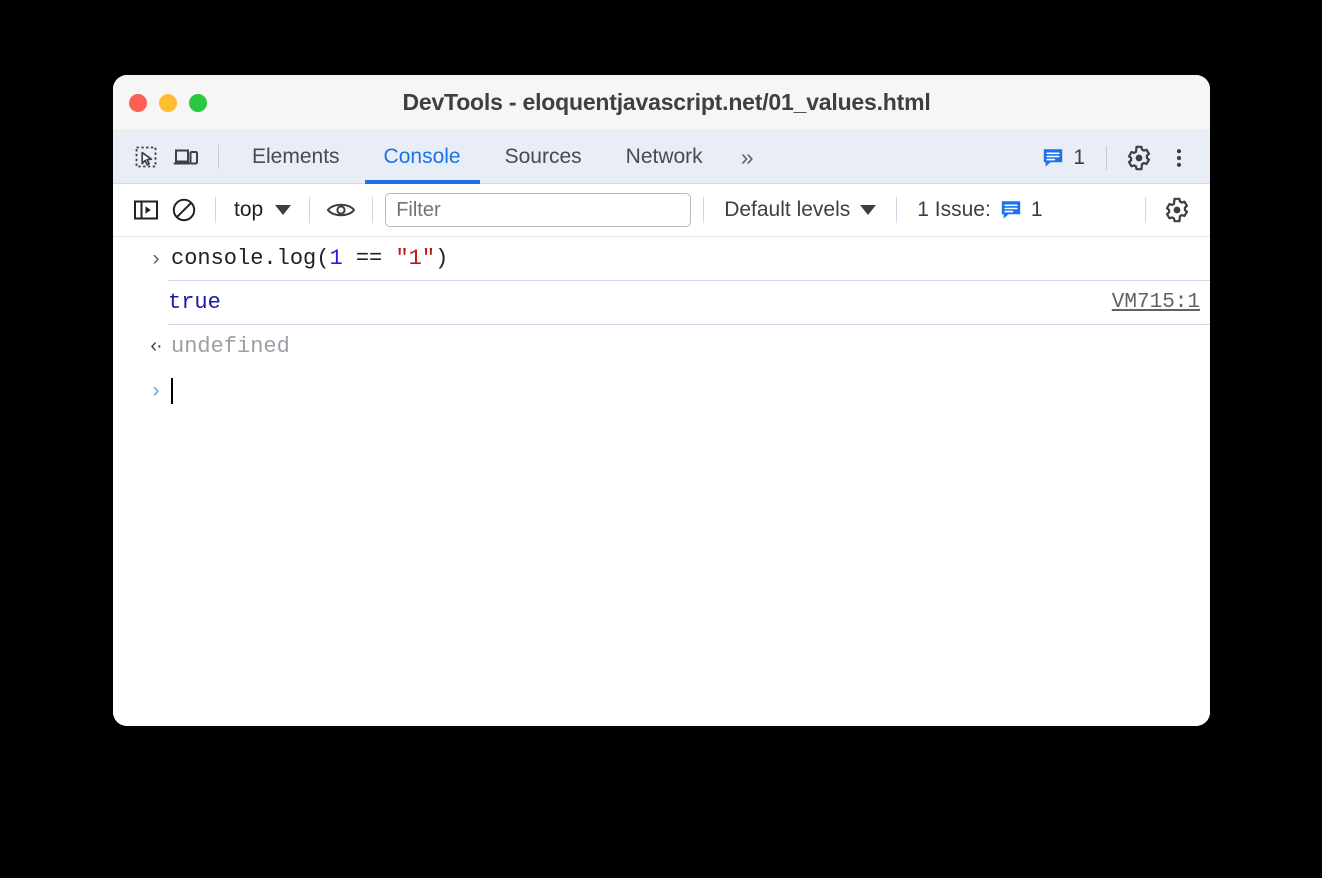  What do you see at coordinates (156, 258) in the screenshot?
I see `prompt-chevron-icon: ›` at bounding box center [156, 258].